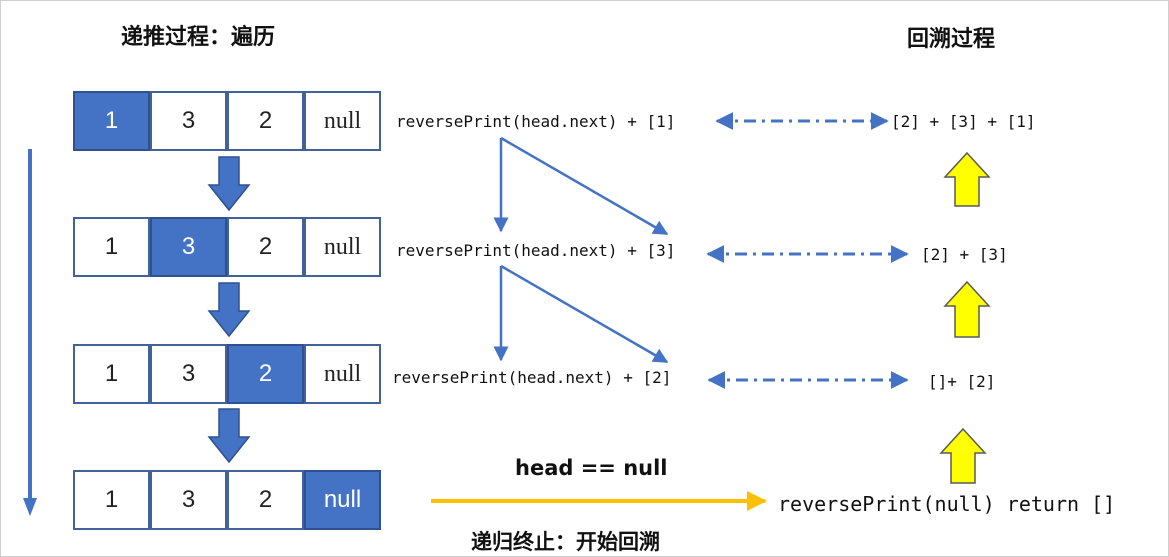 This screenshot has width=1169, height=557. What do you see at coordinates (30, 507) in the screenshot?
I see `progress-arrow-head` at bounding box center [30, 507].